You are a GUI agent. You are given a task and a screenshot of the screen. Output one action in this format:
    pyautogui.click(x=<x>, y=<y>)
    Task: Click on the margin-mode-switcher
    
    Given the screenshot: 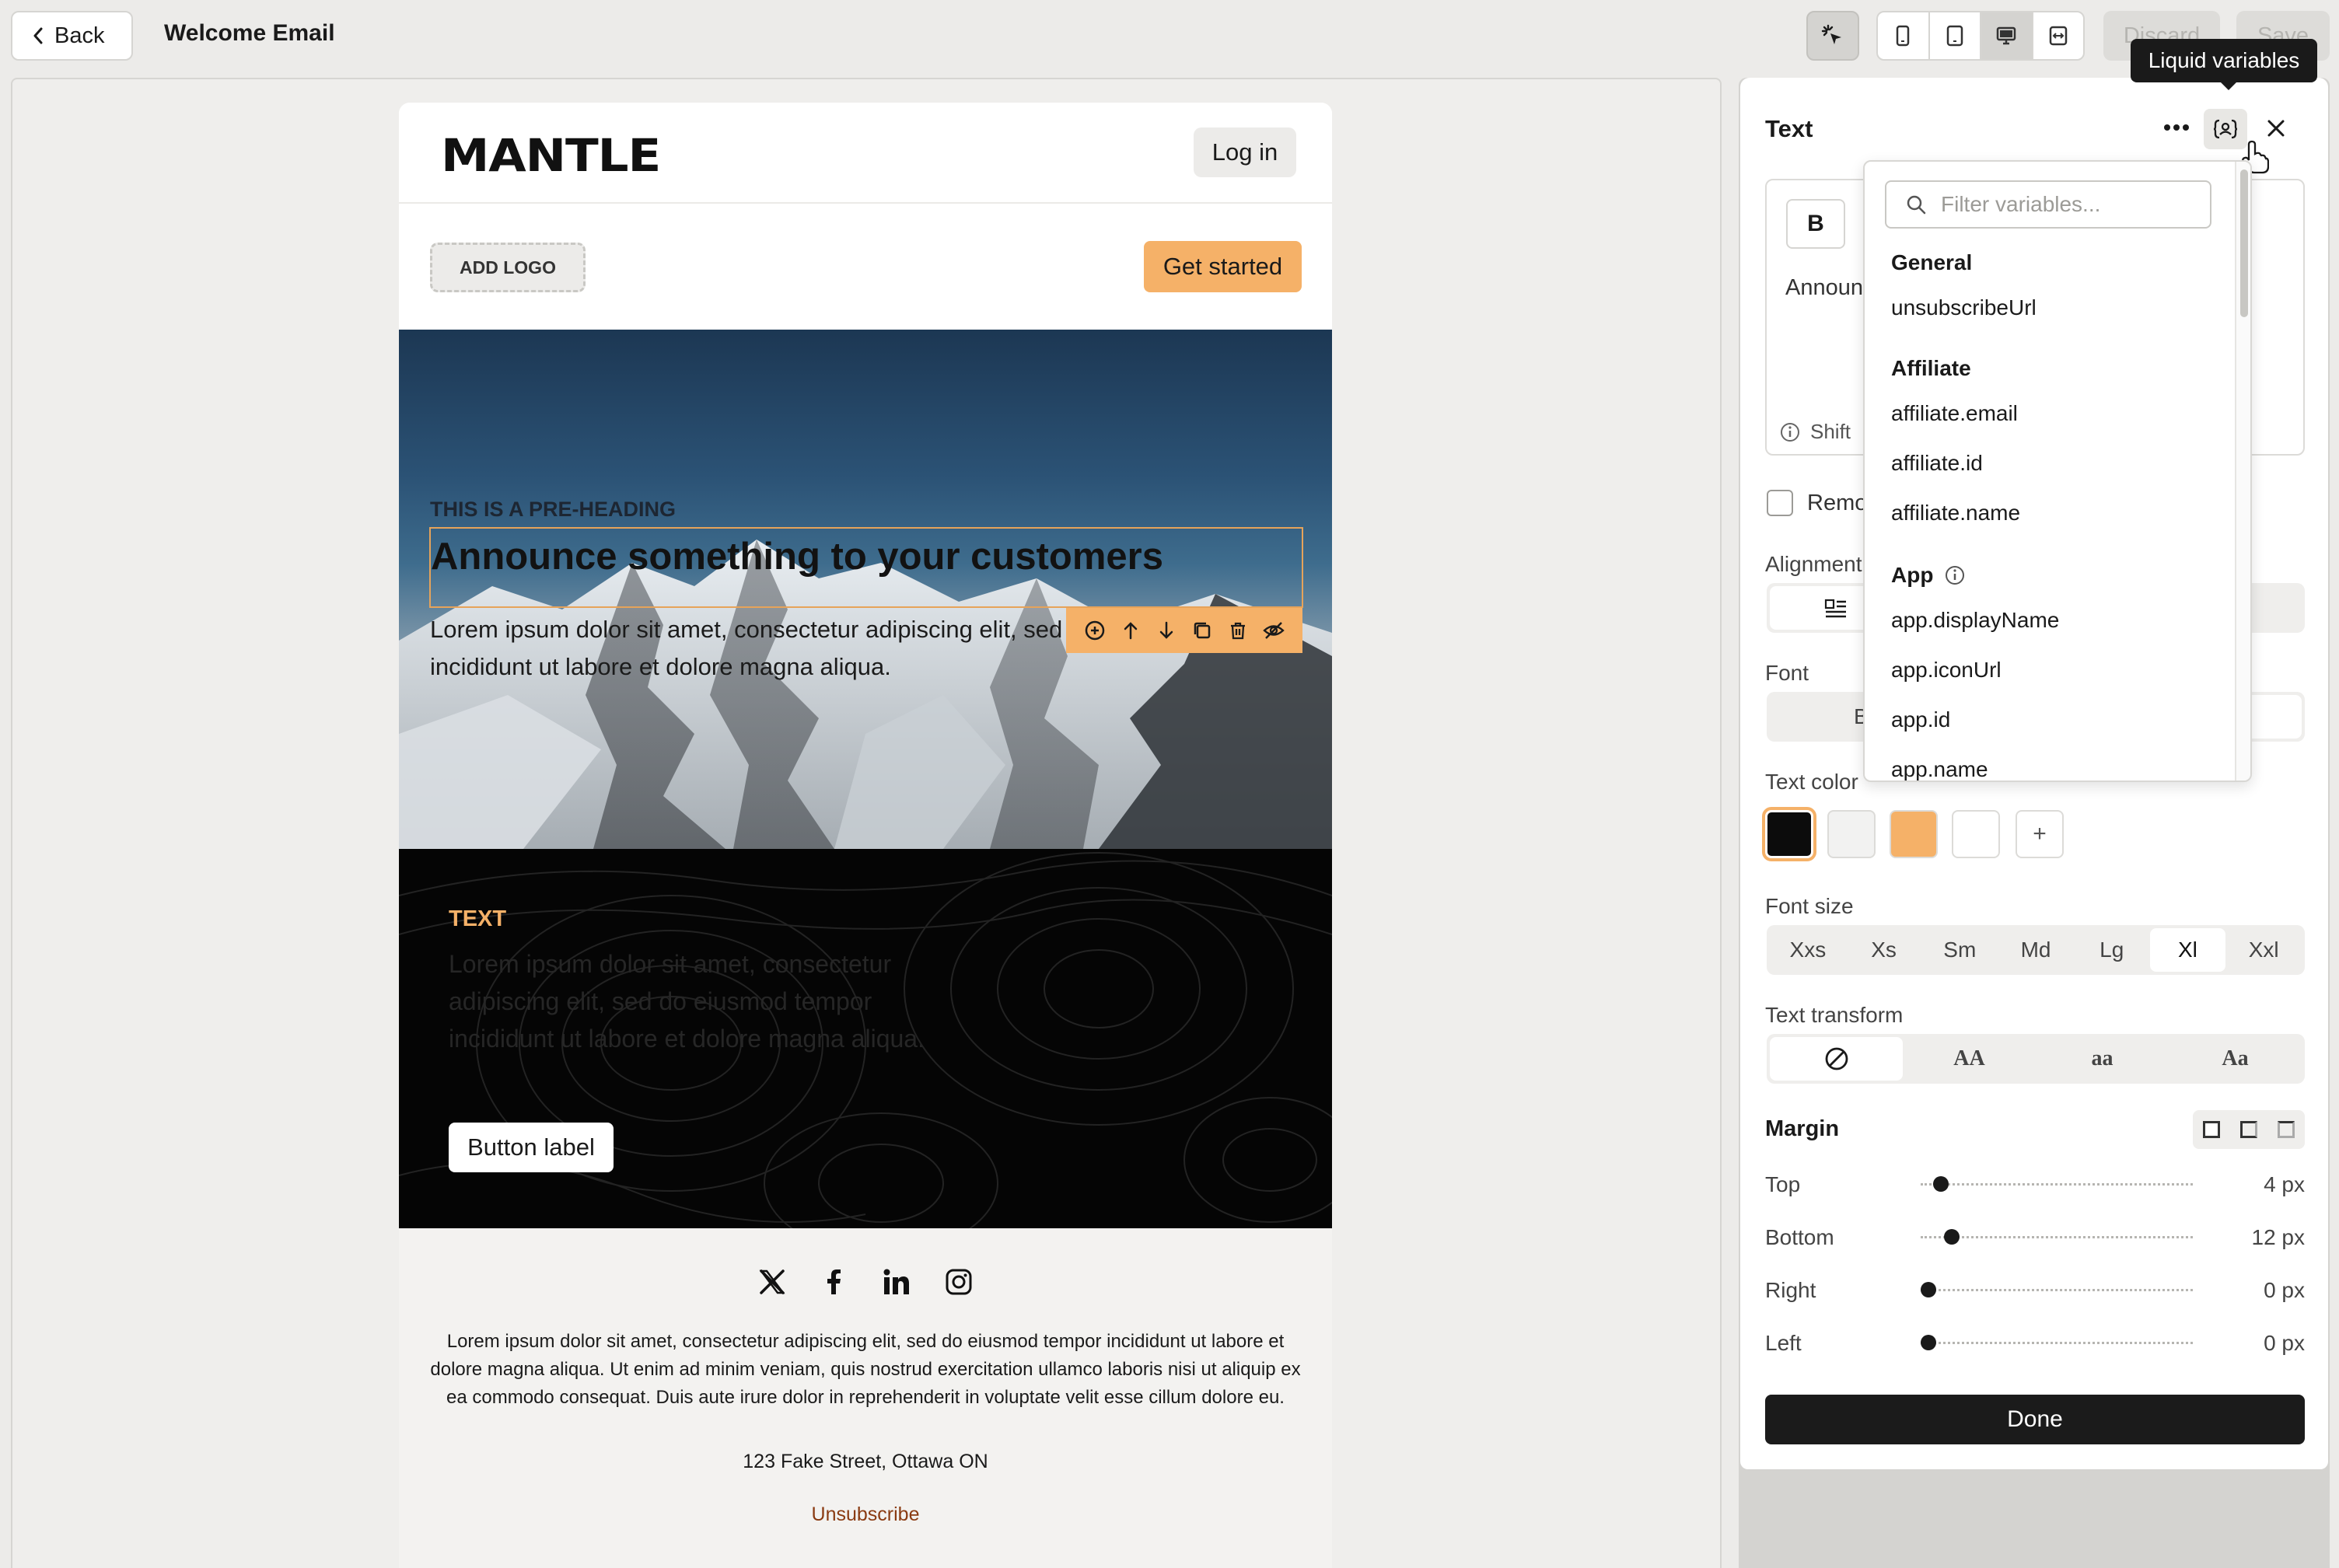 What is the action you would take?
    pyautogui.click(x=2249, y=1129)
    